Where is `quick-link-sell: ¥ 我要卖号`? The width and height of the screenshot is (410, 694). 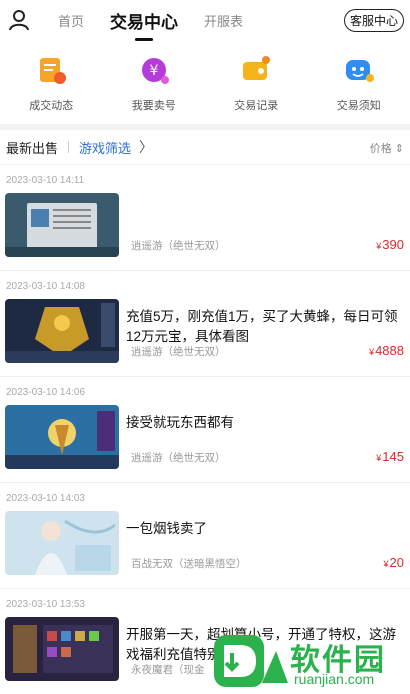
quick-link-sell: ¥ 我要卖号 is located at coordinates (154, 88).